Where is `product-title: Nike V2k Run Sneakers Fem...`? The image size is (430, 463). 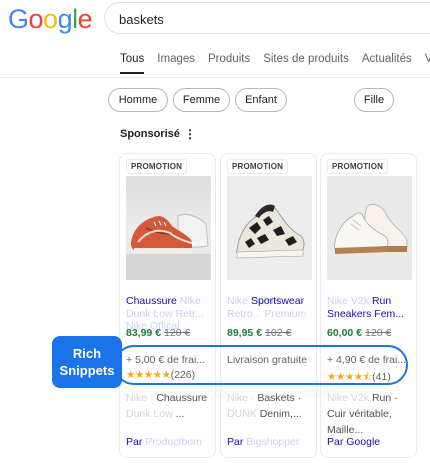 product-title: Nike V2k Run Sneakers Fem... is located at coordinates (371, 307).